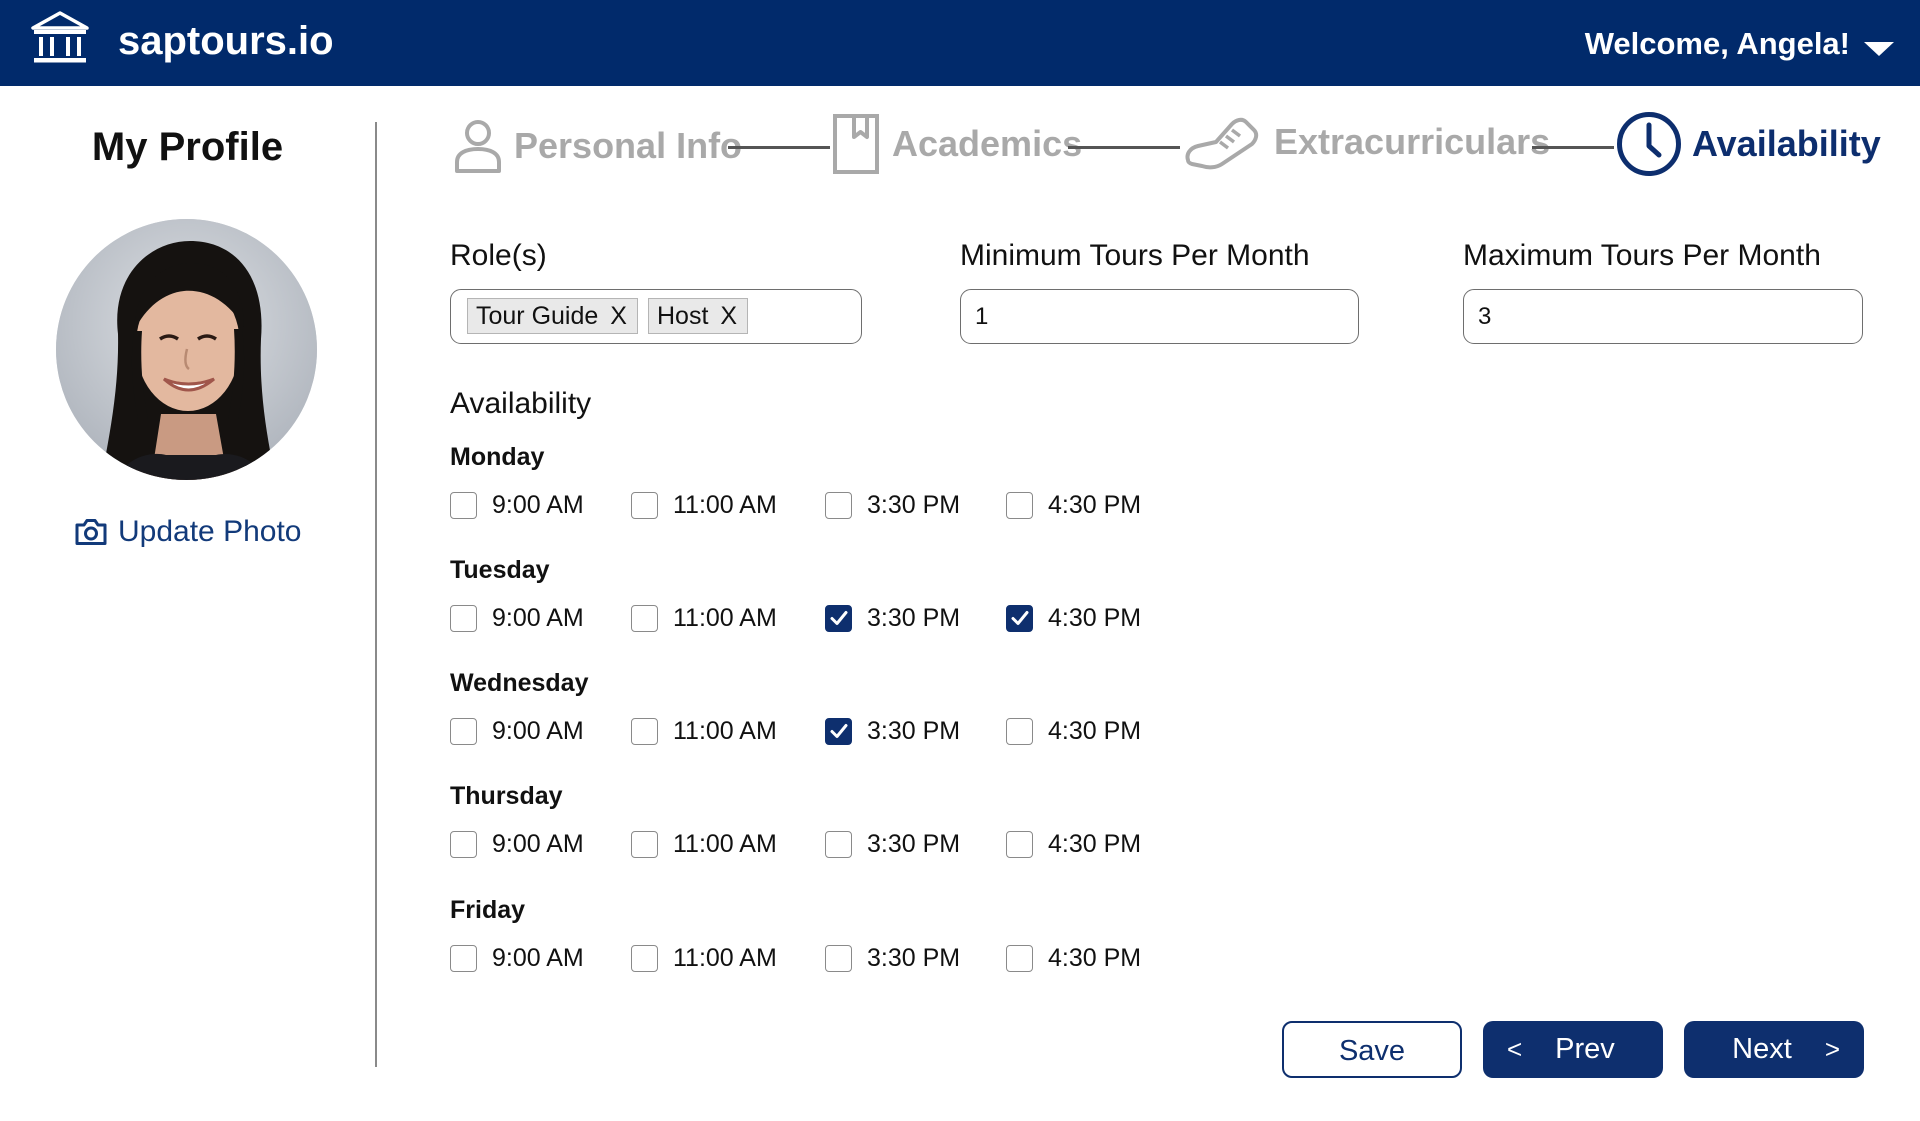 The height and width of the screenshot is (1121, 1920). What do you see at coordinates (478, 146) in the screenshot?
I see `person-icon` at bounding box center [478, 146].